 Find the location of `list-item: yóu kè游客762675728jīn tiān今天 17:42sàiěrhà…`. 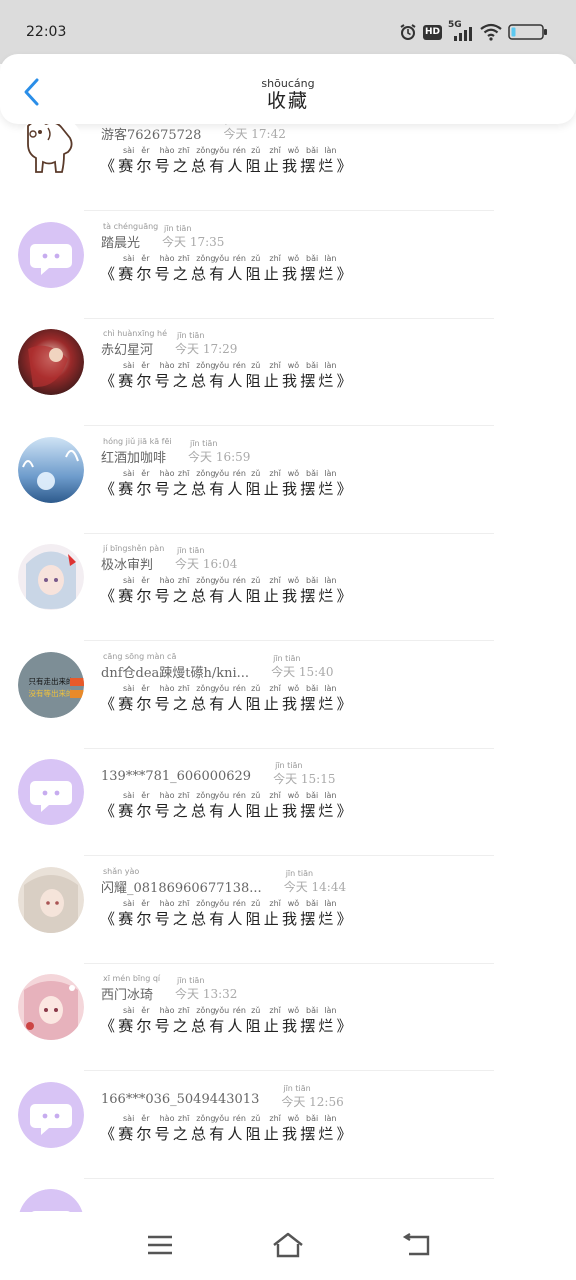

list-item: yóu kè游客762675728jīn tiān今天 17:42sàiěrhà… is located at coordinates (288, 167).